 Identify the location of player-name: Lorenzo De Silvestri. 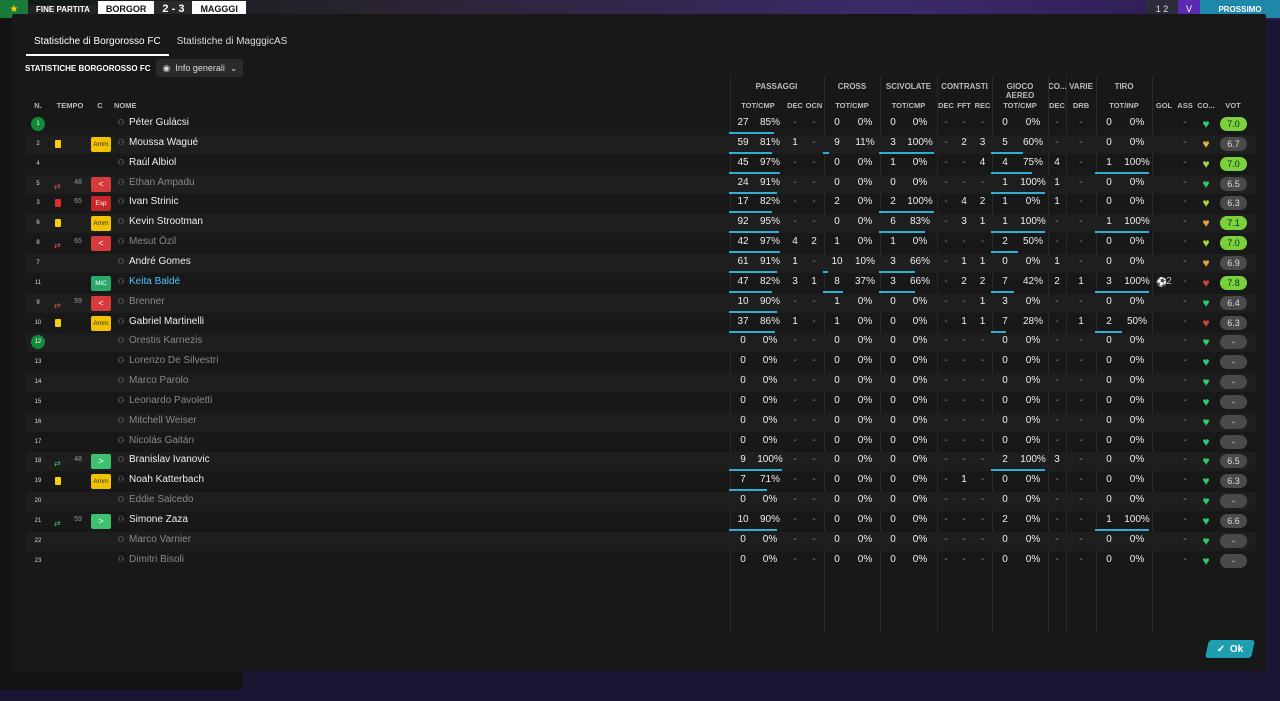
(219, 362).